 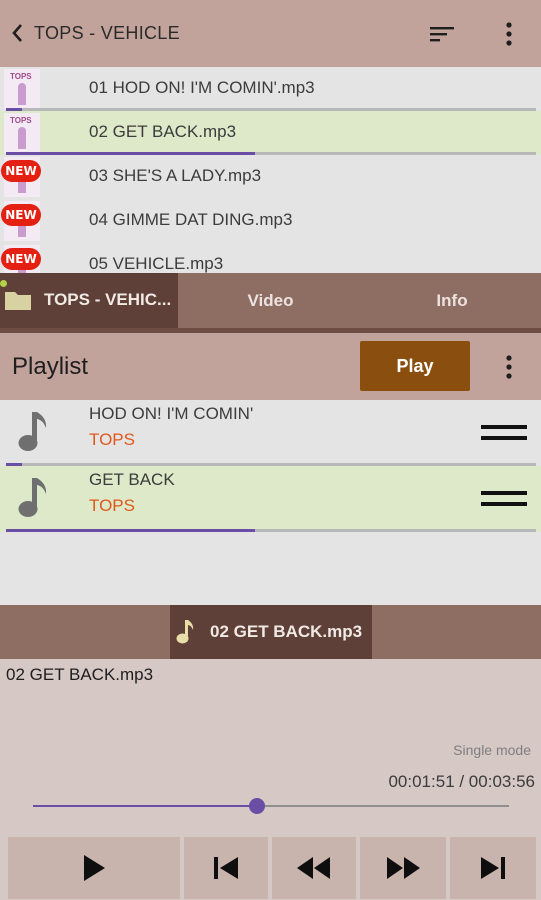 What do you see at coordinates (271, 806) in the screenshot?
I see `seek-bar` at bounding box center [271, 806].